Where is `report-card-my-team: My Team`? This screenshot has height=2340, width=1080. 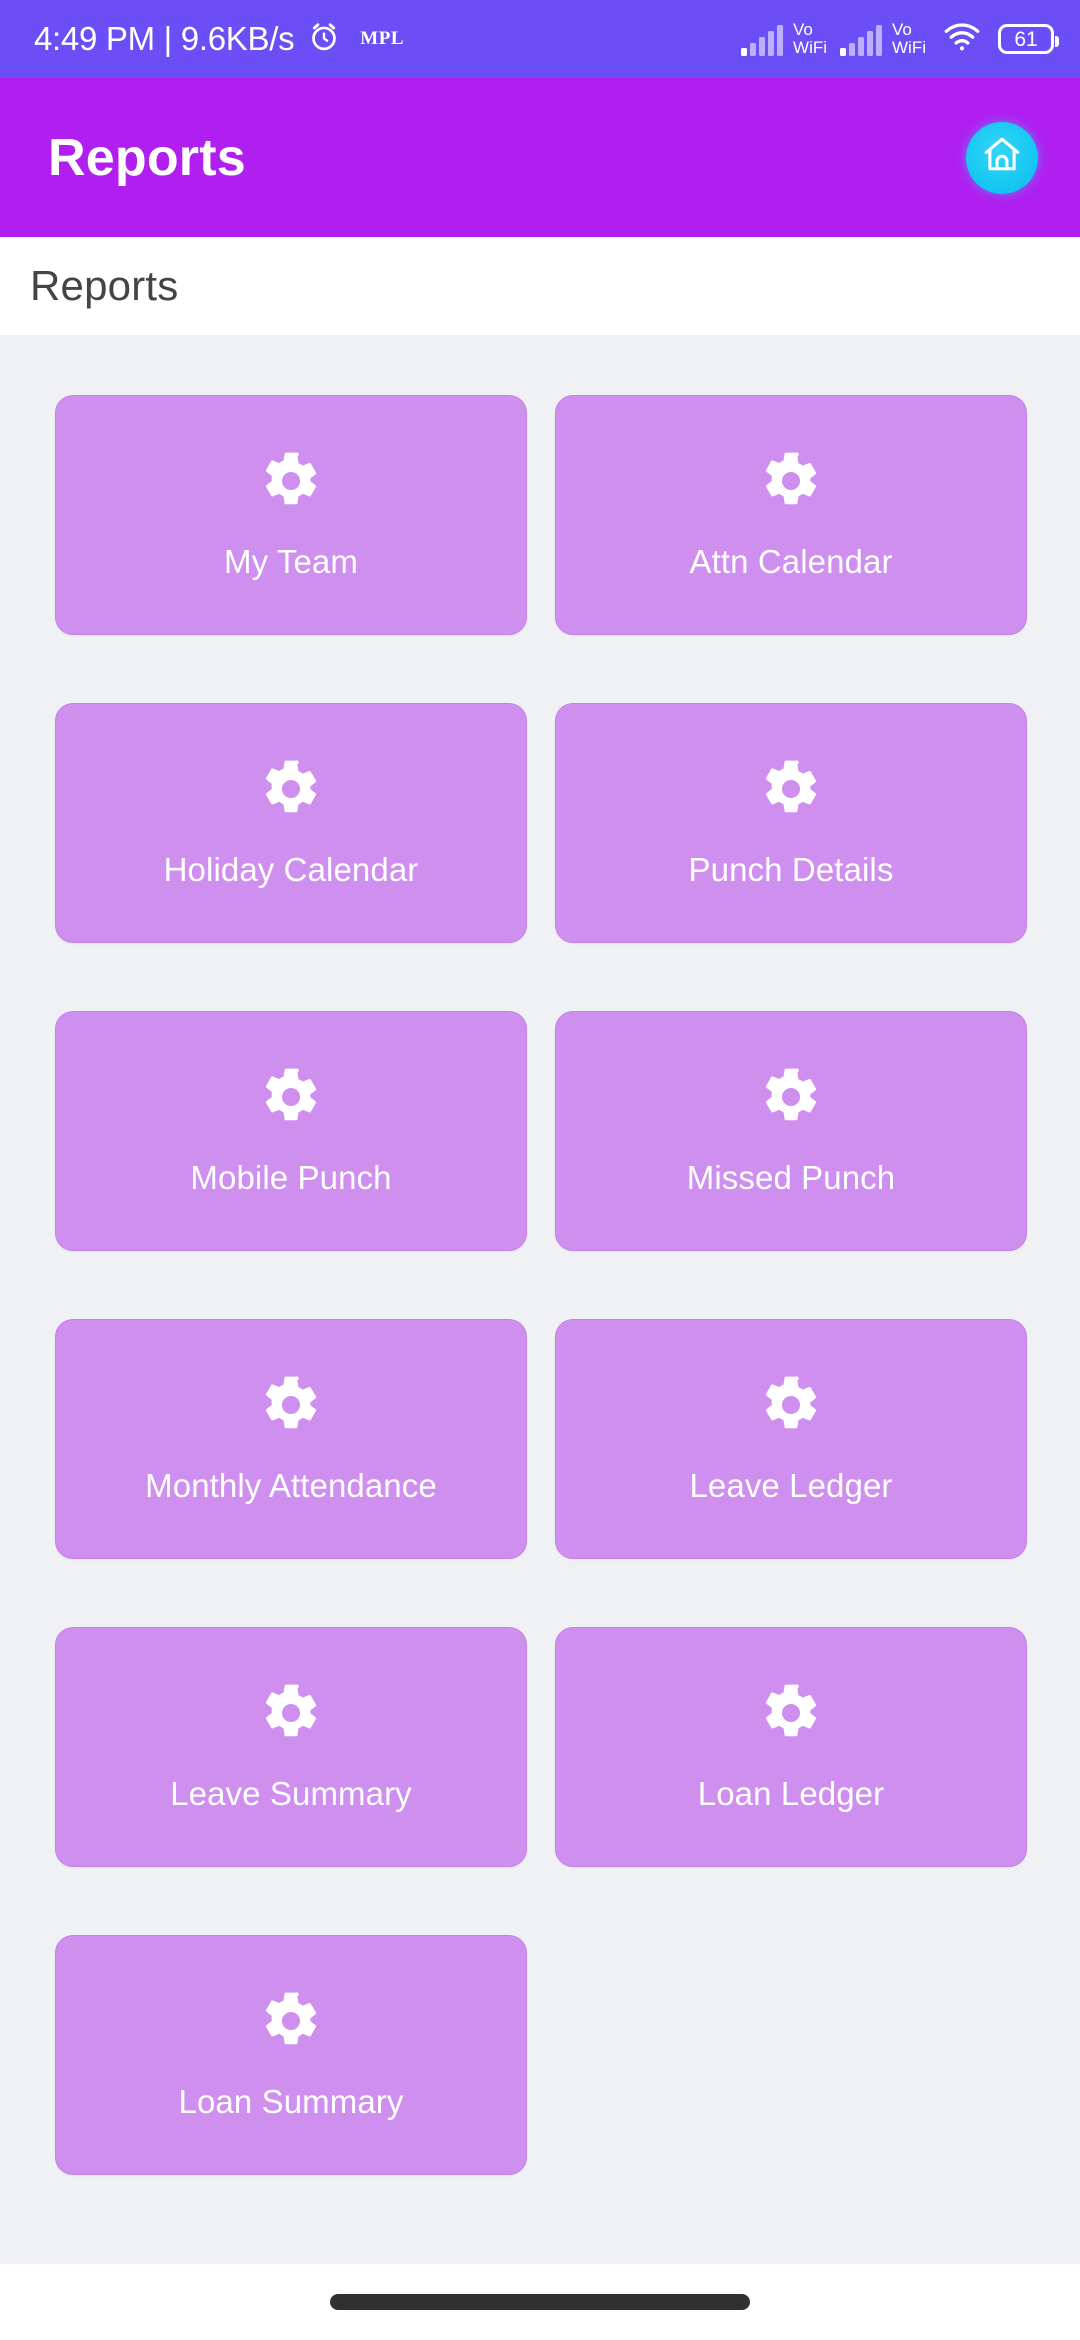
report-card-my-team: My Team is located at coordinates (291, 515).